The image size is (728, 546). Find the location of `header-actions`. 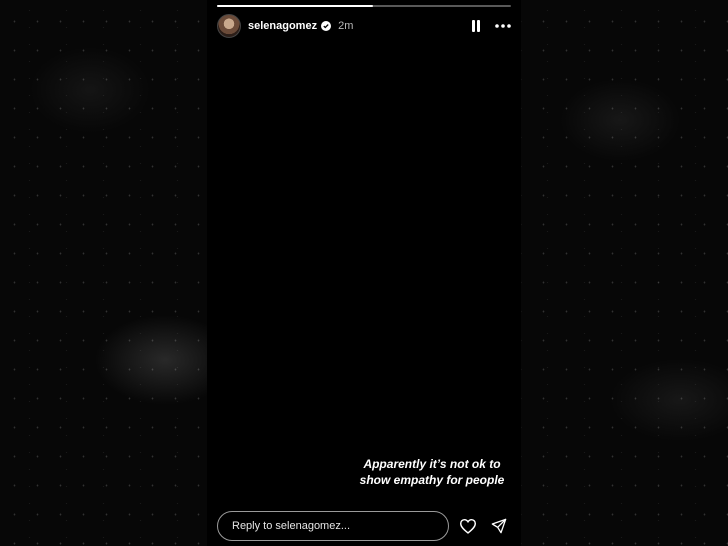

header-actions is located at coordinates (491, 26).